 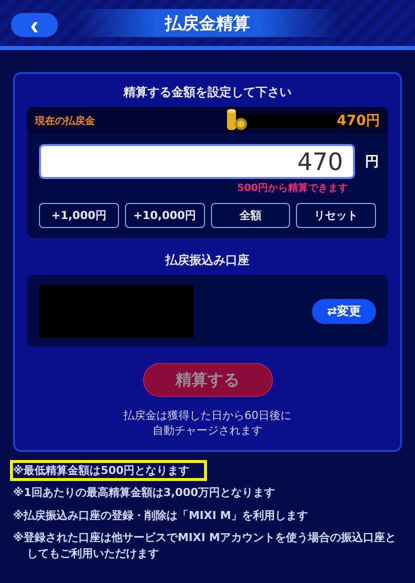 What do you see at coordinates (372, 161) in the screenshot?
I see `currency-unit: 円` at bounding box center [372, 161].